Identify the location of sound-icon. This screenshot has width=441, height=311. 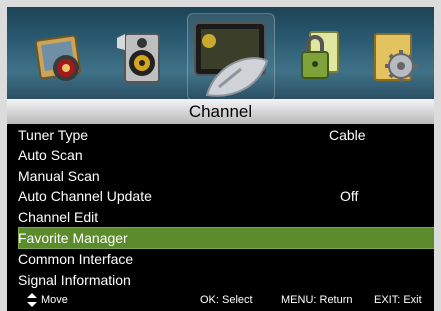
(141, 58).